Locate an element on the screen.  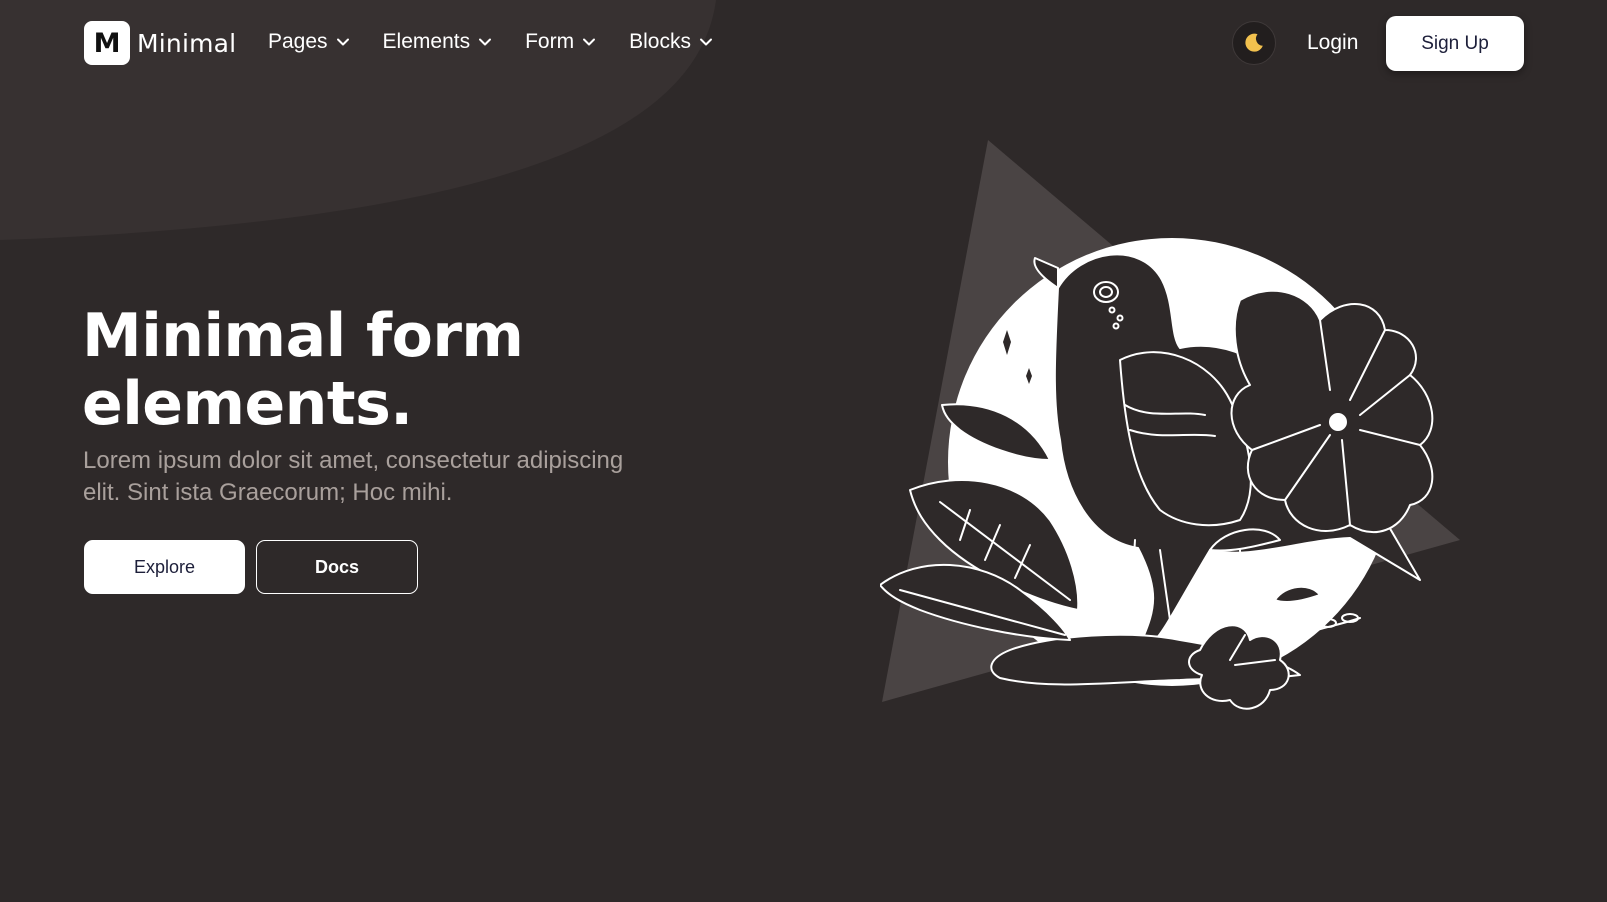
nav-item-label: Form is located at coordinates (550, 41).